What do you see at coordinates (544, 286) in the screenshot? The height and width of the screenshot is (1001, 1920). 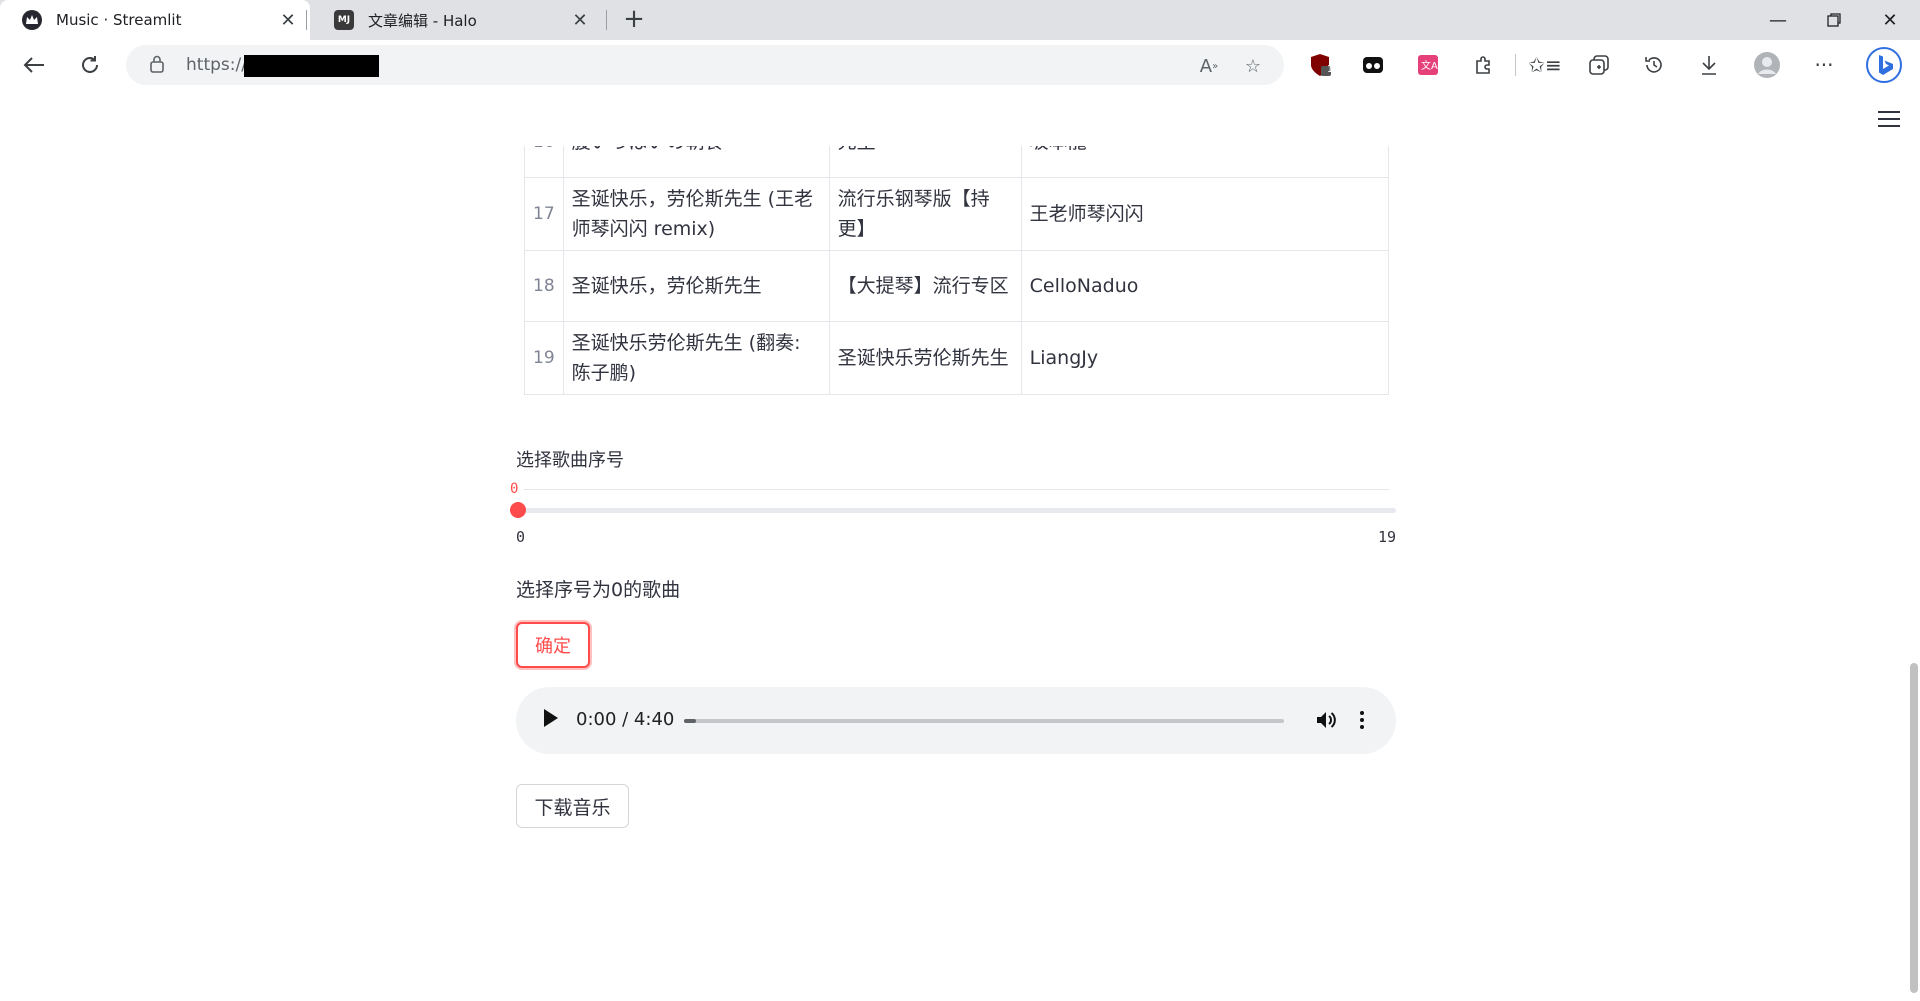 I see `row-index: 18` at bounding box center [544, 286].